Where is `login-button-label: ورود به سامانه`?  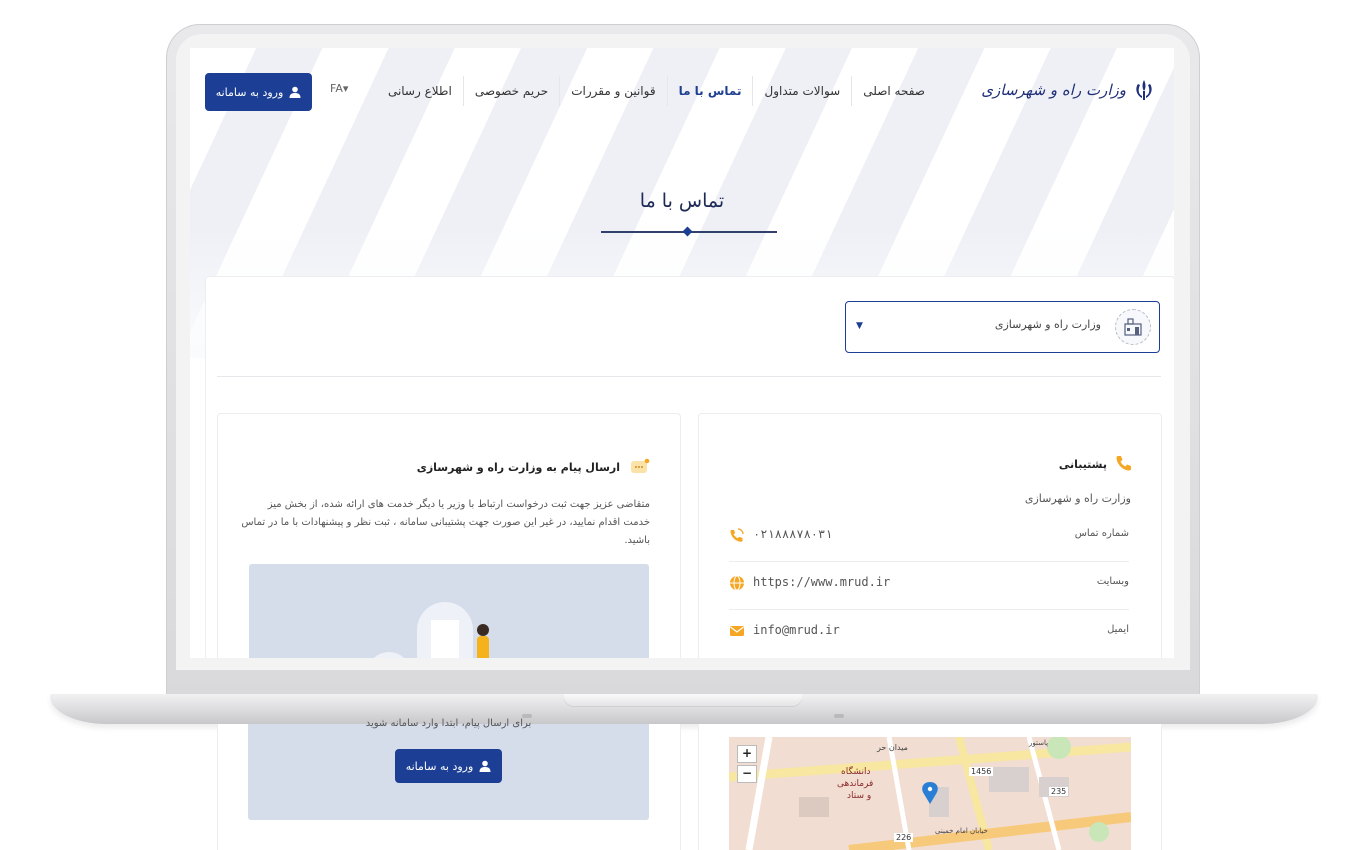 login-button-label: ورود به سامانه is located at coordinates (249, 92).